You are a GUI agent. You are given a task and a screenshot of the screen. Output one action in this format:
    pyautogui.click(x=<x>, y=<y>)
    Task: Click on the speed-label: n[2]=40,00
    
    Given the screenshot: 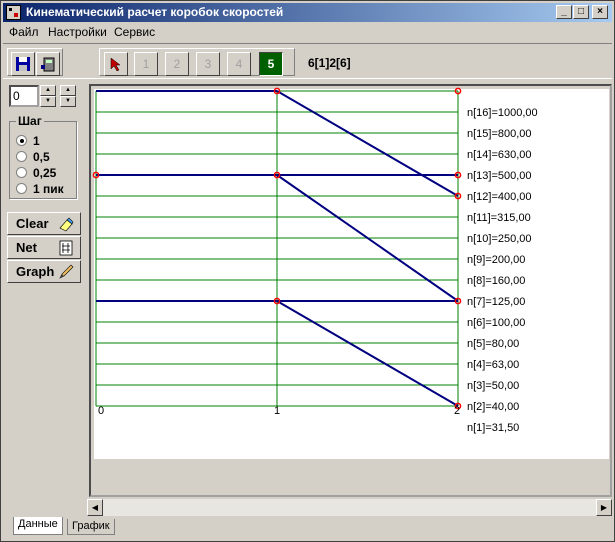 What is the action you would take?
    pyautogui.click(x=493, y=407)
    